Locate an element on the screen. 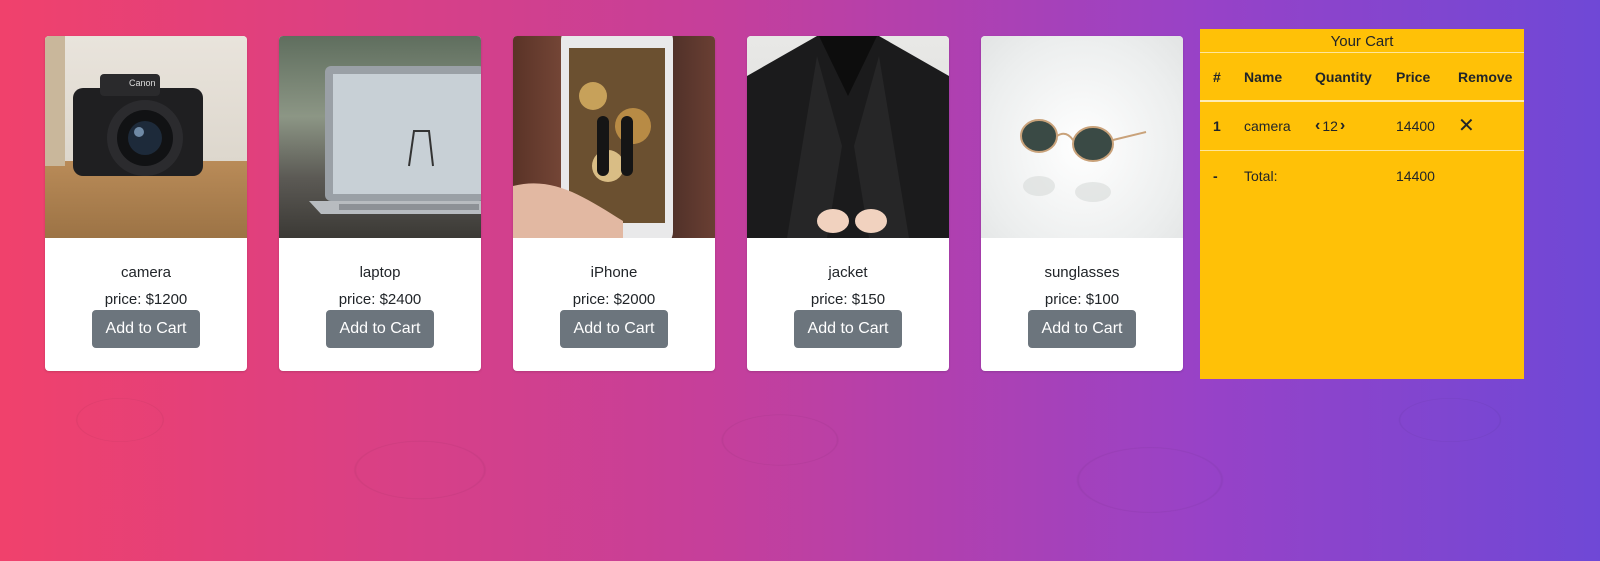 Image resolution: width=1600 pixels, height=561 pixels. chevron-right-icon: › is located at coordinates (1342, 126).